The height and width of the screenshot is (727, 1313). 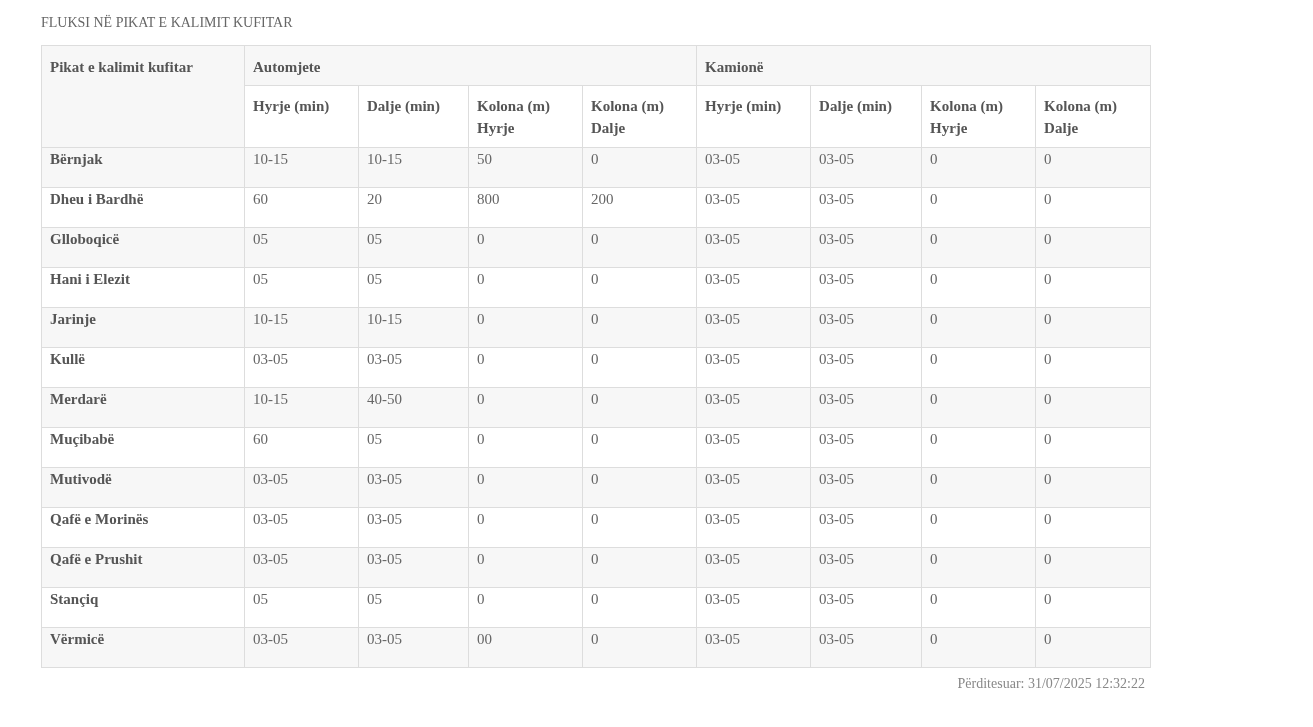 I want to click on column-header: Hyrje (min), so click(x=753, y=116).